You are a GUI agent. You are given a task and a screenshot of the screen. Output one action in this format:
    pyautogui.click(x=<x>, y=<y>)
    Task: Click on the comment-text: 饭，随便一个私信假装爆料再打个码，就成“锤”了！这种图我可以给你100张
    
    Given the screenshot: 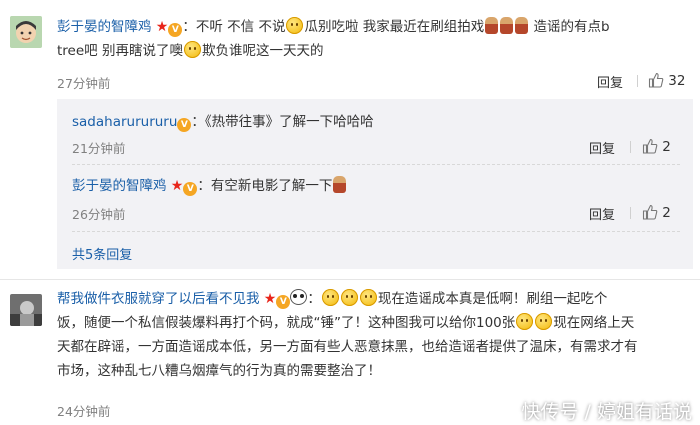 What is the action you would take?
    pyautogui.click(x=286, y=323)
    